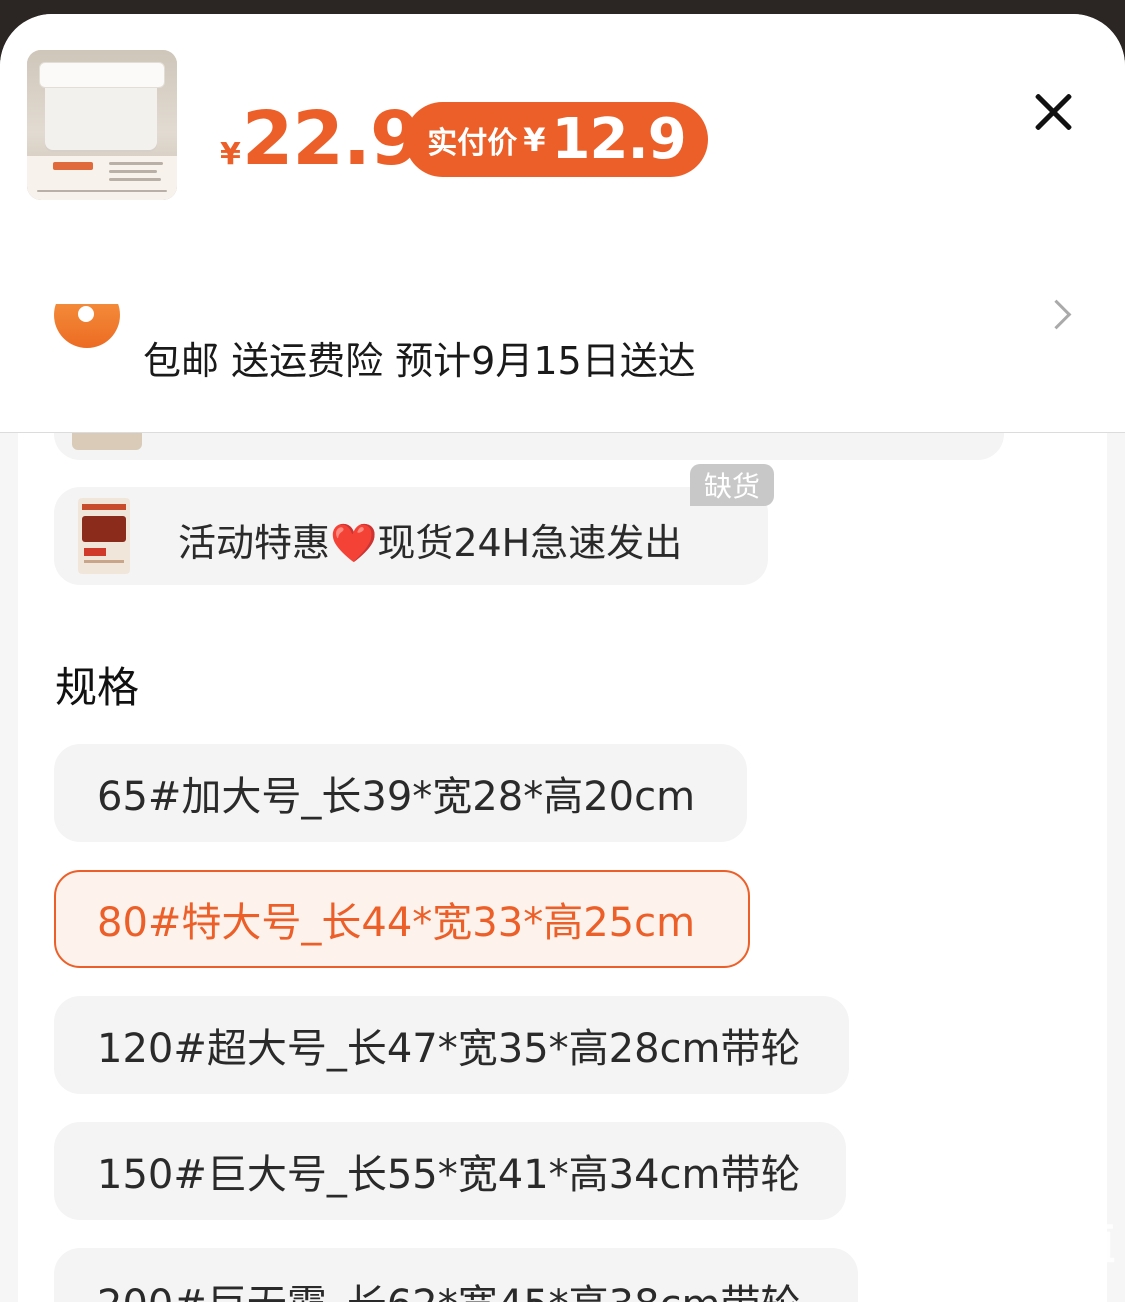  What do you see at coordinates (230, 154) in the screenshot?
I see `price-currency: ¥` at bounding box center [230, 154].